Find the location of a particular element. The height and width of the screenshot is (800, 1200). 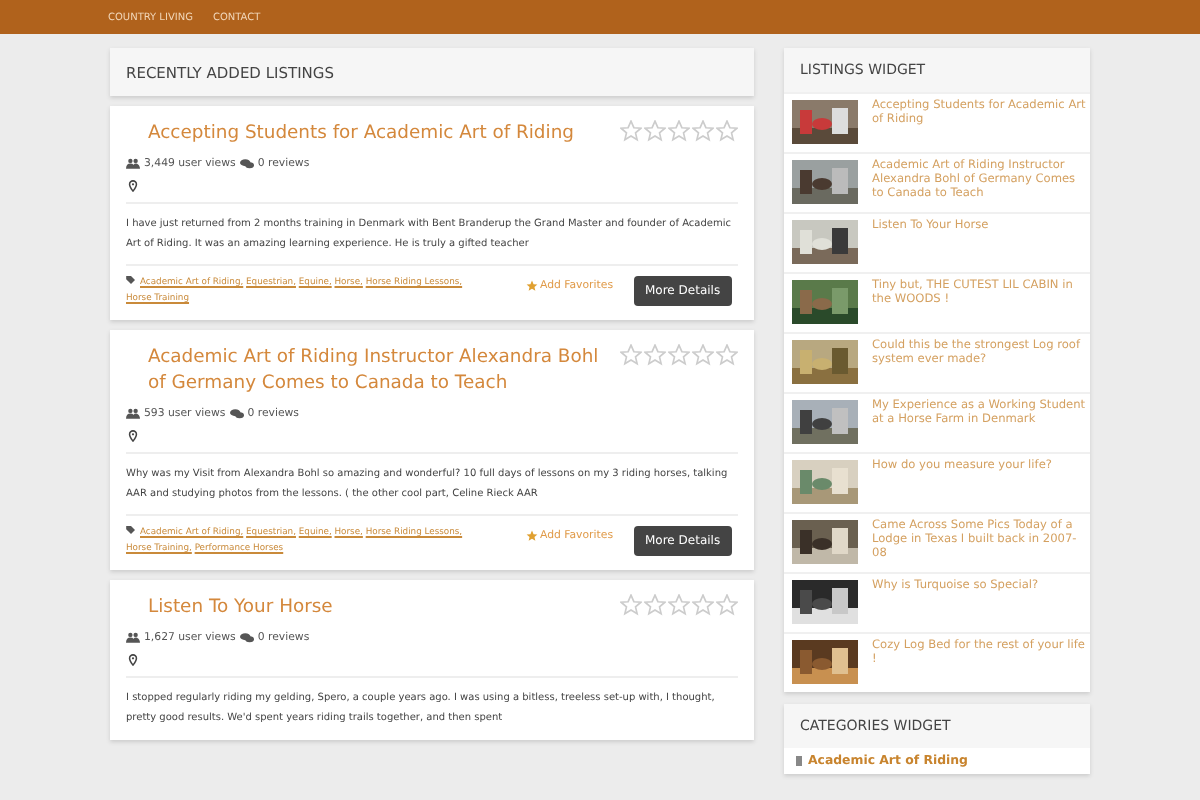

listing-title: Academic Art of Riding Instructor Alexandra Bohl of Germany Comes to Canada to Teach is located at coordinates (373, 370).